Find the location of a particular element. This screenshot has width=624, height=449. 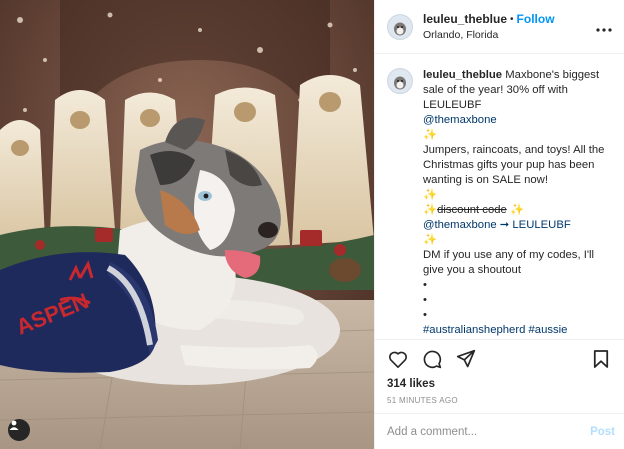

post-timestamp: 51 MINUTES AGO is located at coordinates (499, 400).